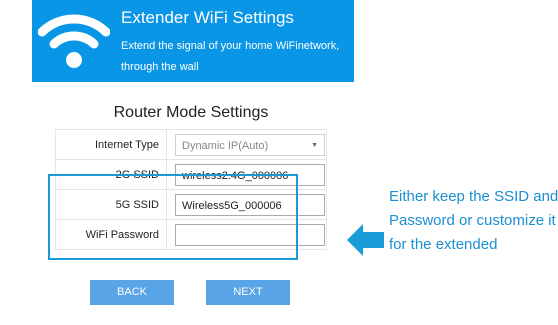  What do you see at coordinates (132, 292) in the screenshot?
I see `back-button: BACK` at bounding box center [132, 292].